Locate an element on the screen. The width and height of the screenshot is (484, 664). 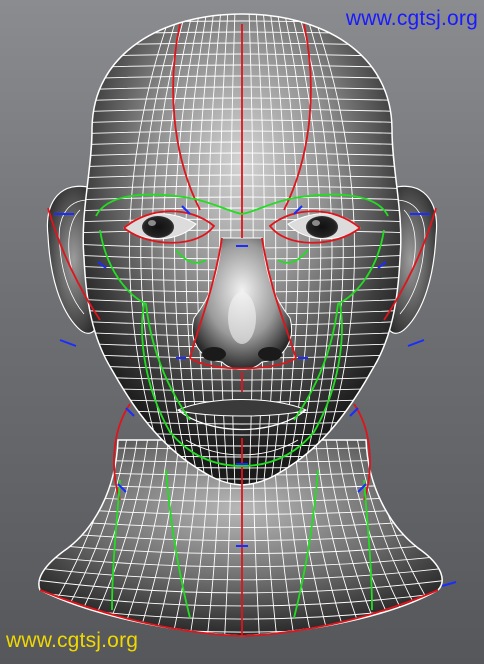
watermark-top: www.cgtsj.org is located at coordinates (411, 18).